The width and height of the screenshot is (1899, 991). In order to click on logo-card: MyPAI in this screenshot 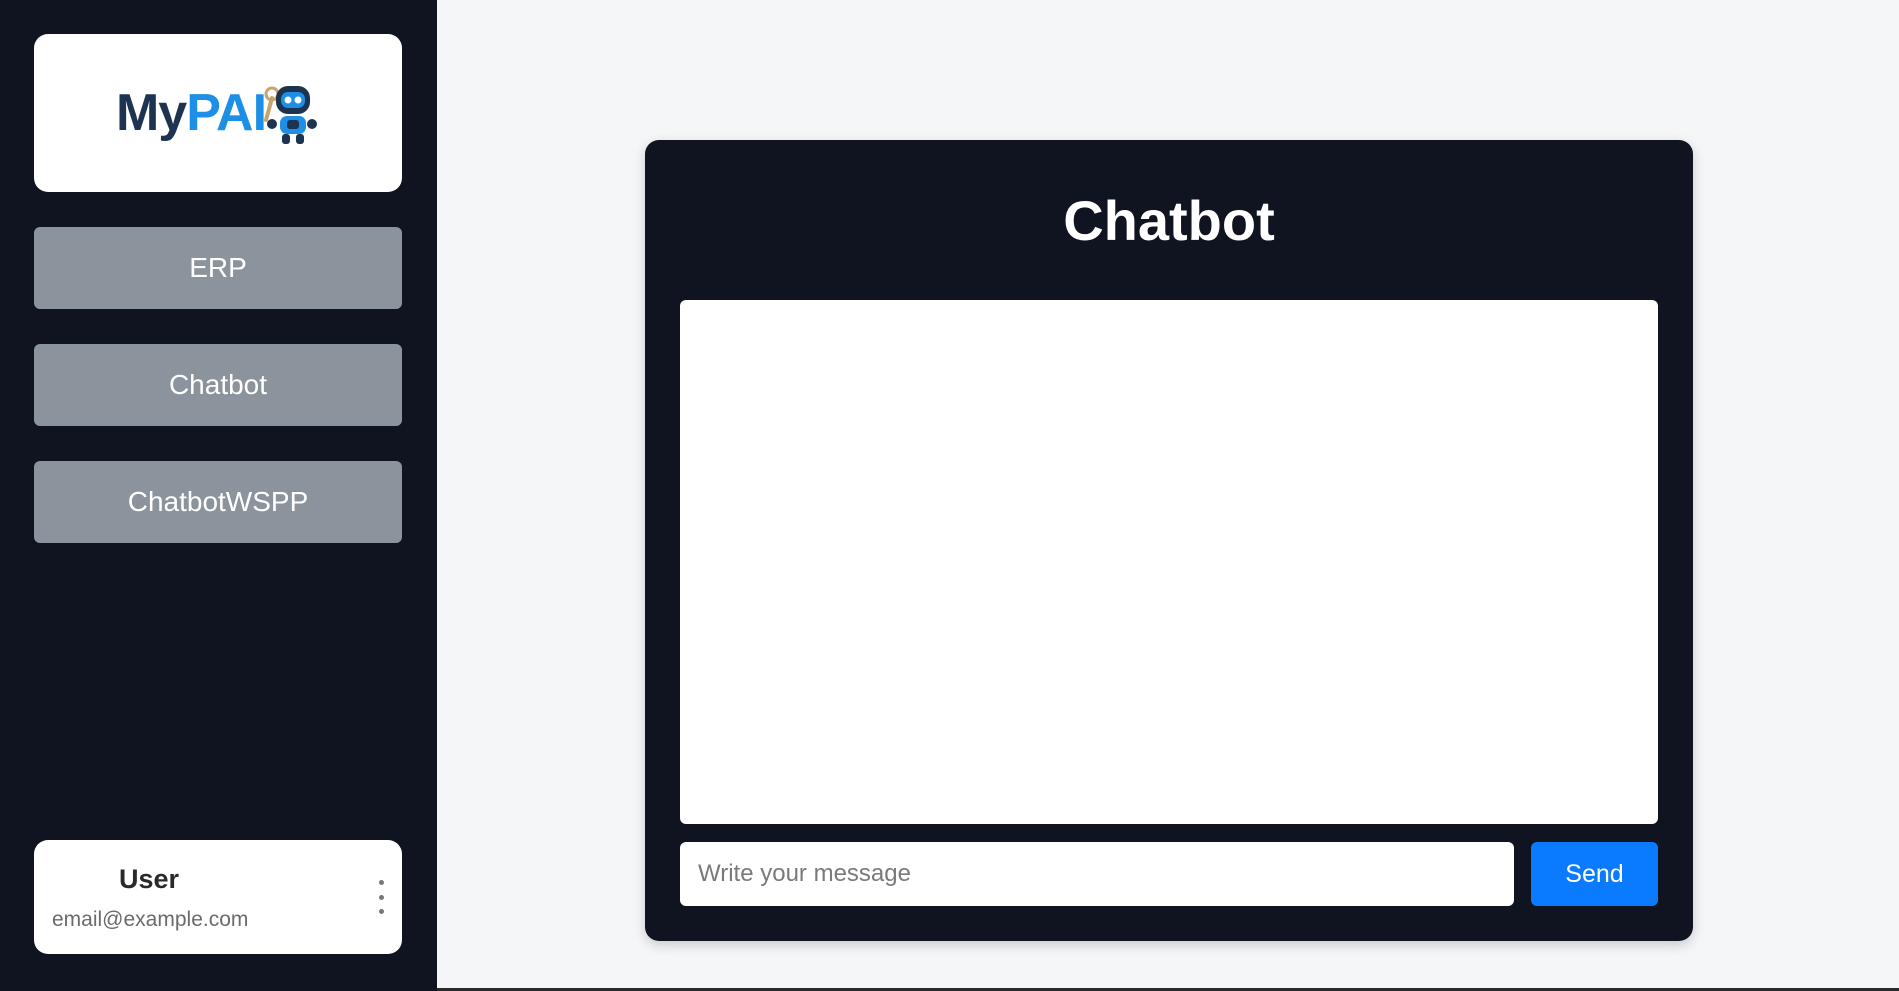, I will do `click(218, 113)`.